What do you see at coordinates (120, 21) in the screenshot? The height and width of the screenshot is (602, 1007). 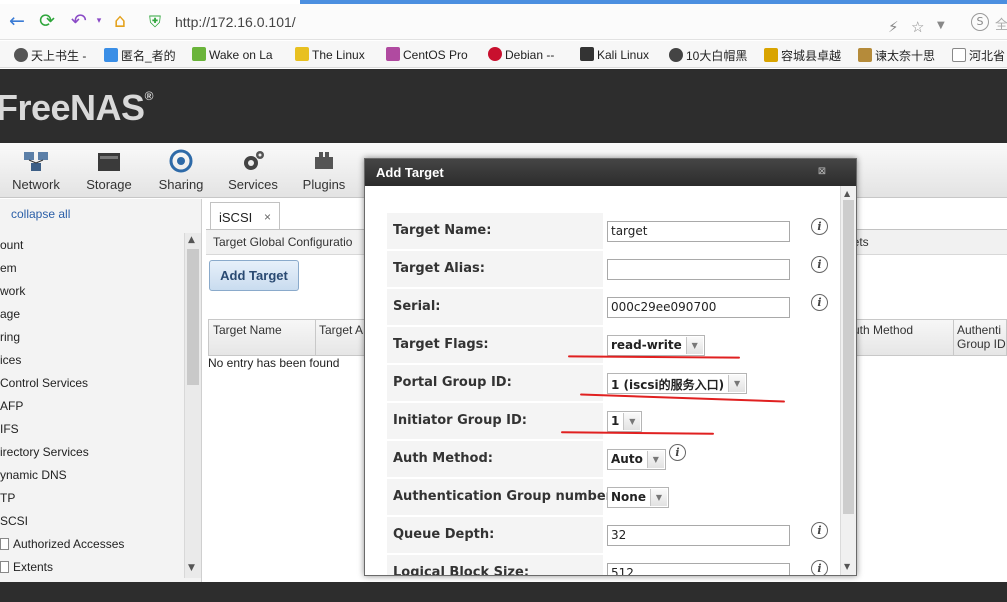 I see `home-icon: ⌂` at bounding box center [120, 21].